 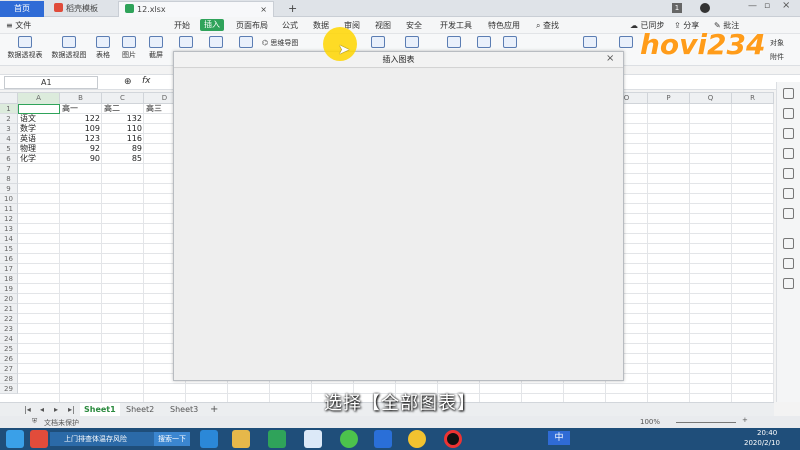 What do you see at coordinates (9, 129) in the screenshot?
I see `row-header: 3` at bounding box center [9, 129].